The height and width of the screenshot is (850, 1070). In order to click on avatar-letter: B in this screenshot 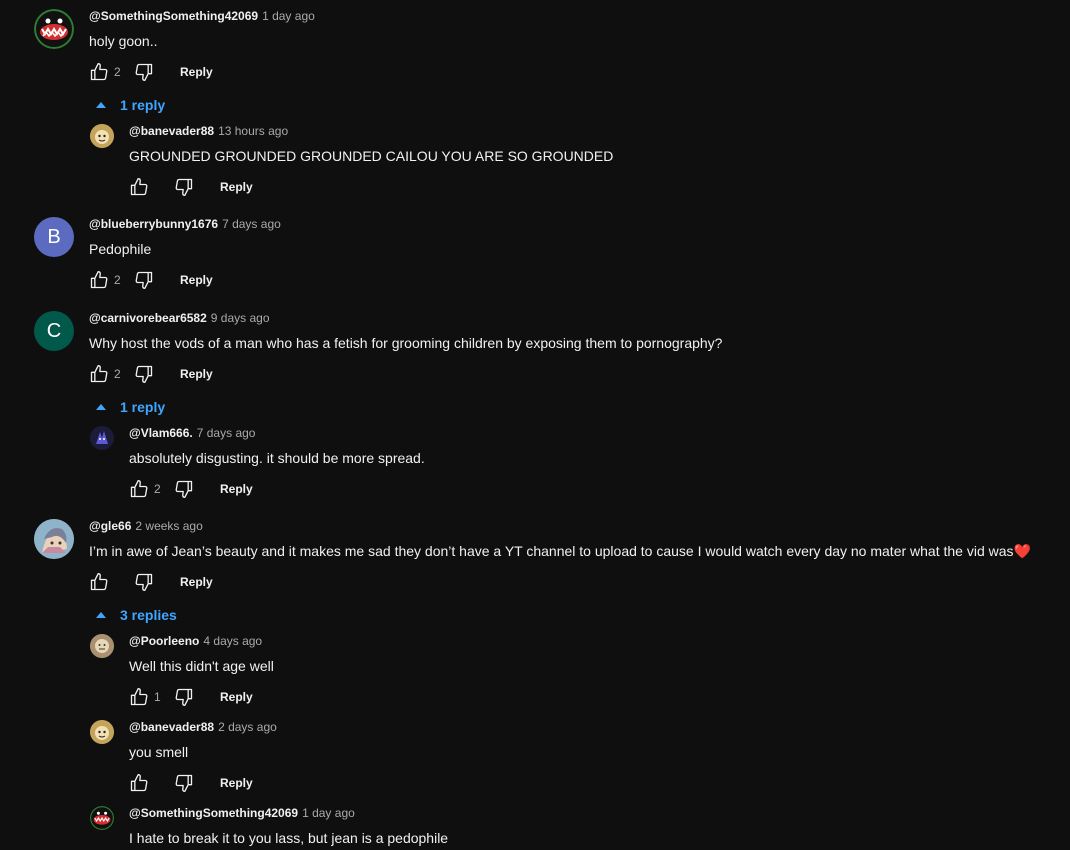, I will do `click(54, 236)`.